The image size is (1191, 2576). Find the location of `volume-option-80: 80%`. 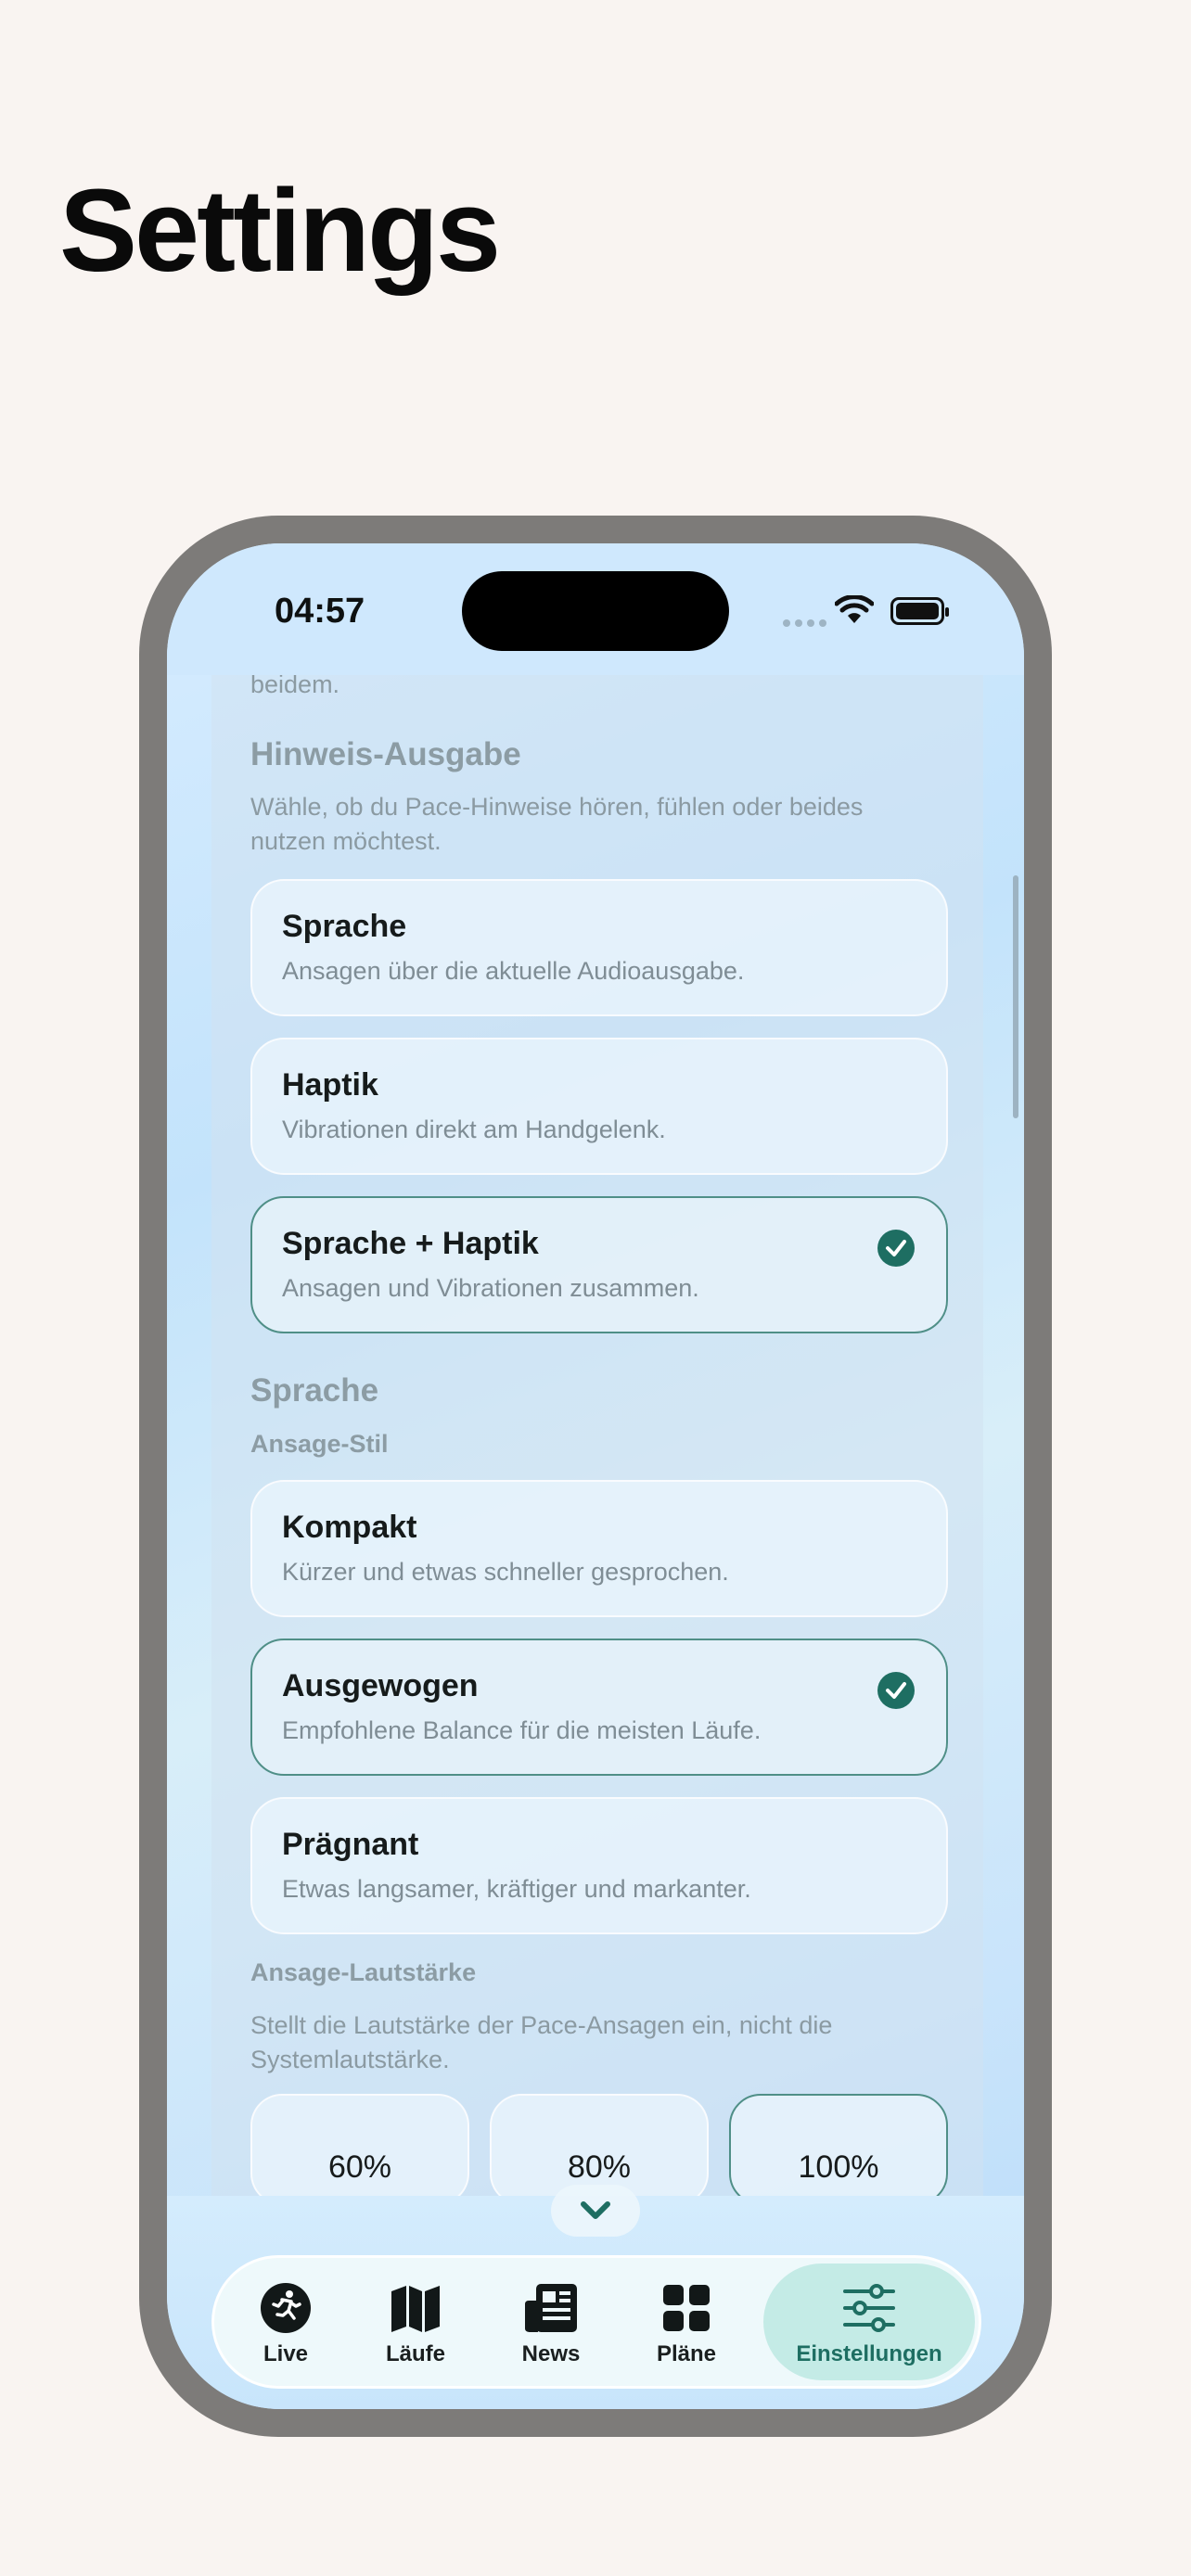

volume-option-80: 80% is located at coordinates (599, 2145).